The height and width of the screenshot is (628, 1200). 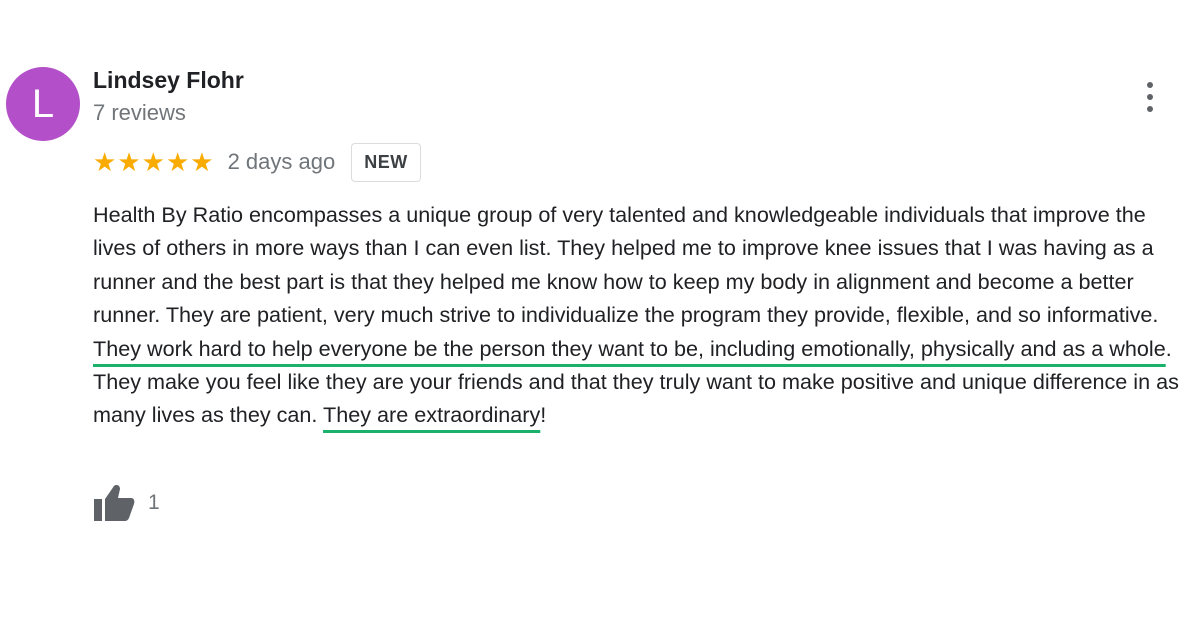 I want to click on avatar: L, so click(x=43, y=104).